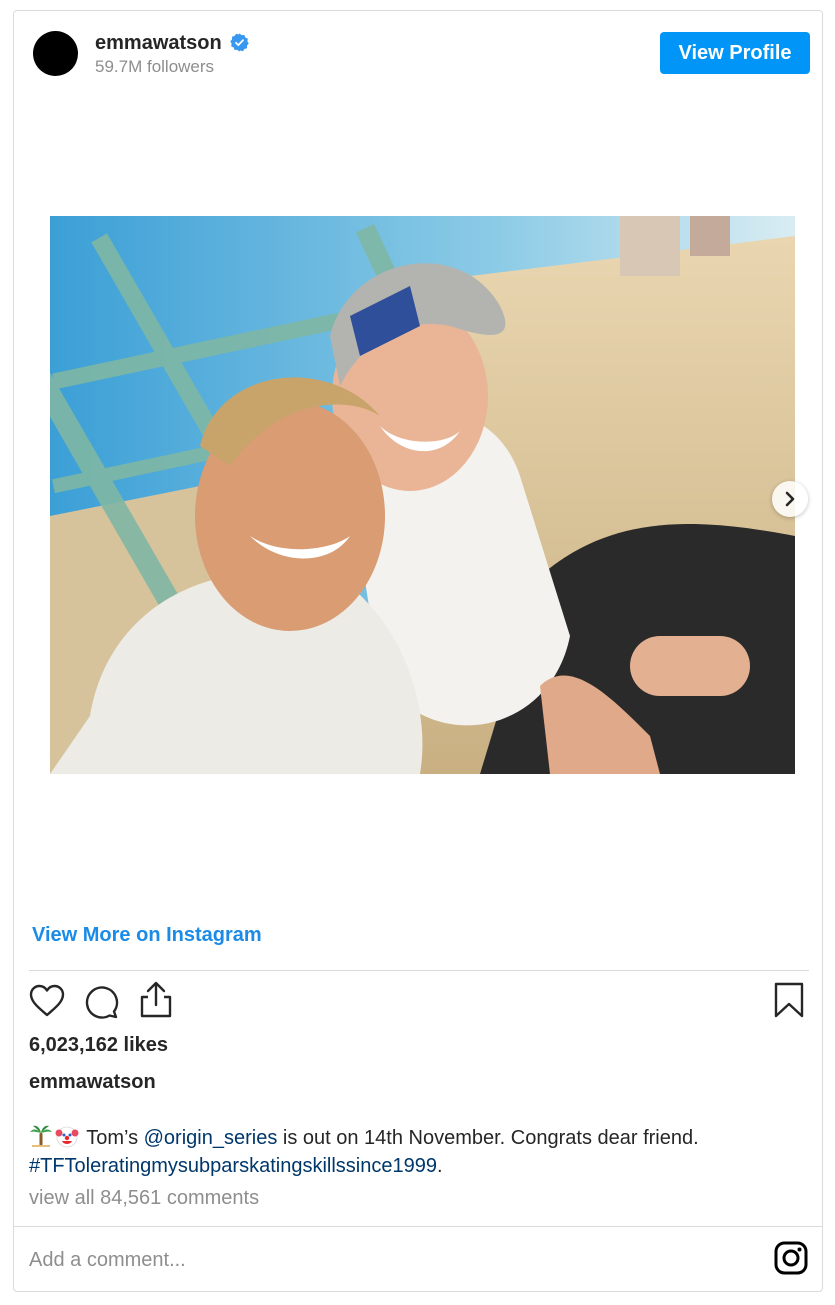 The width and height of the screenshot is (835, 1305). Describe the element at coordinates (144, 1198) in the screenshot. I see `view-all-comments-link: view all 84,561 comments` at that location.